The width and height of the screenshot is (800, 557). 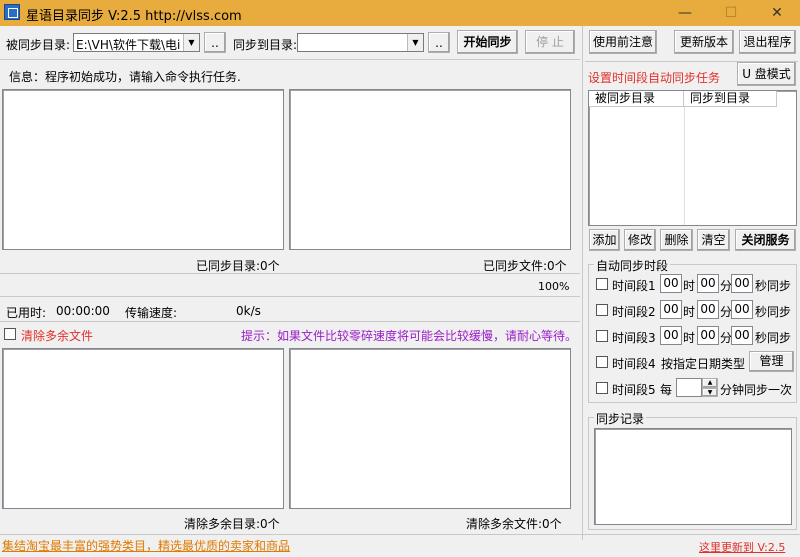 I want to click on spin-down-icon: ▼, so click(x=710, y=392).